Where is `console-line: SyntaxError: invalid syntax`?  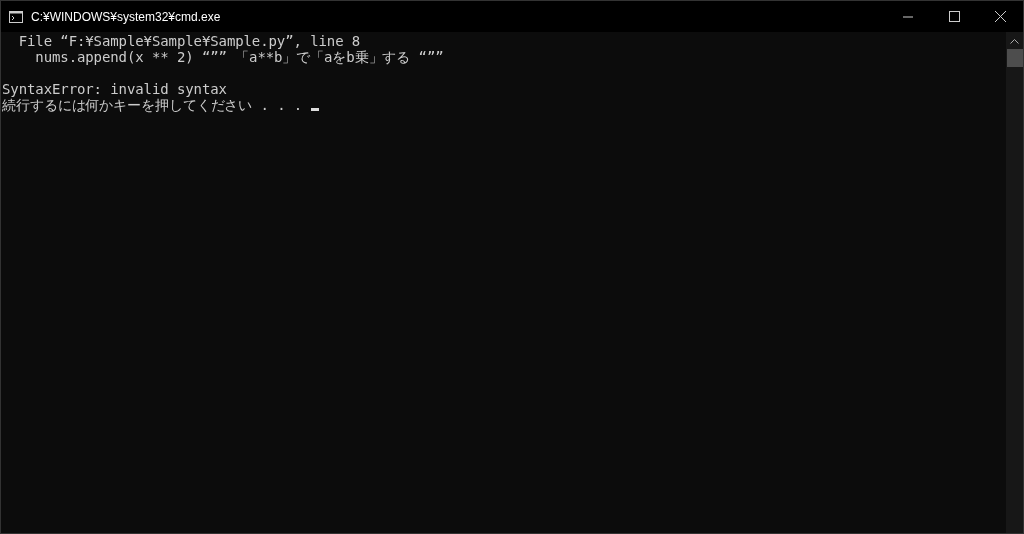
console-line: SyntaxError: invalid syntax is located at coordinates (114, 89).